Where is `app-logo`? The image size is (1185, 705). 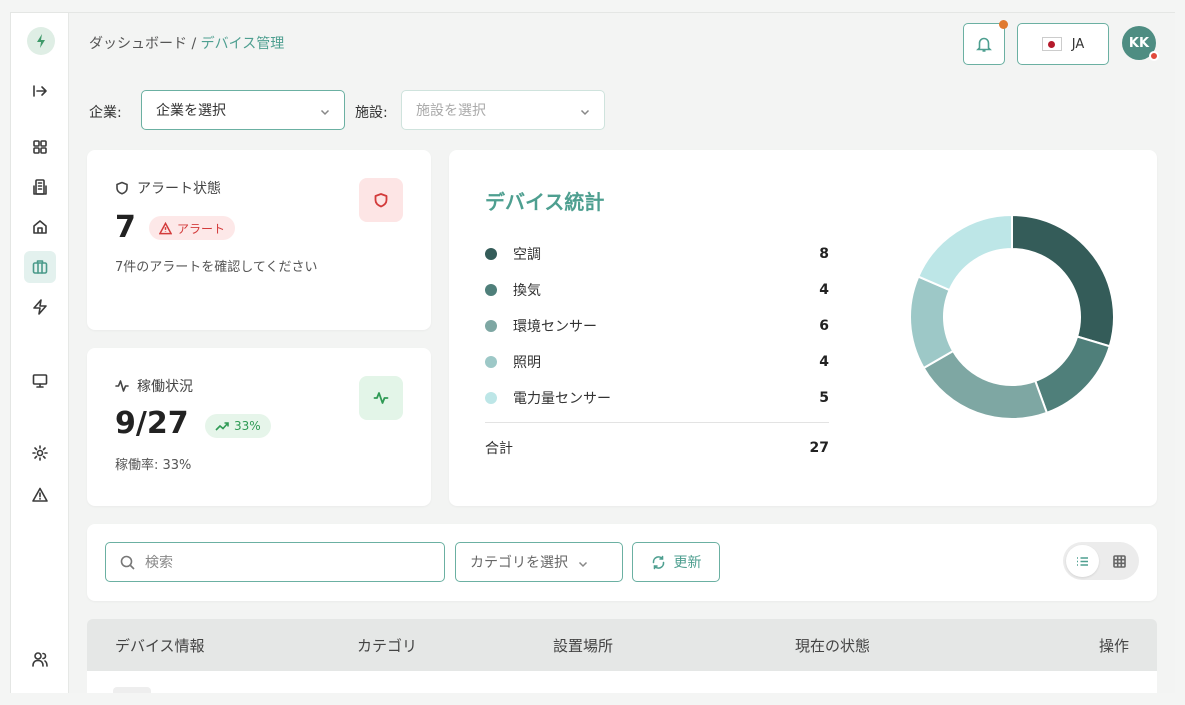
app-logo is located at coordinates (41, 41).